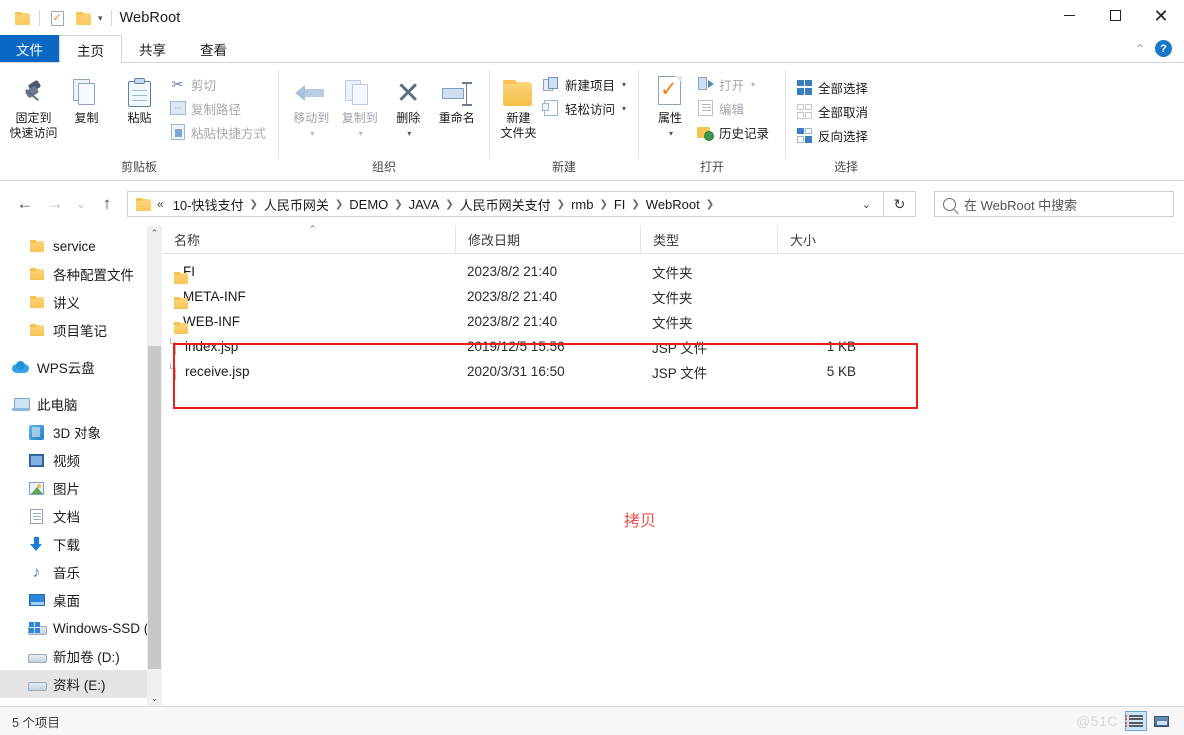 The image size is (1184, 735). What do you see at coordinates (457, 98) in the screenshot?
I see `rename-button: 重命名` at bounding box center [457, 98].